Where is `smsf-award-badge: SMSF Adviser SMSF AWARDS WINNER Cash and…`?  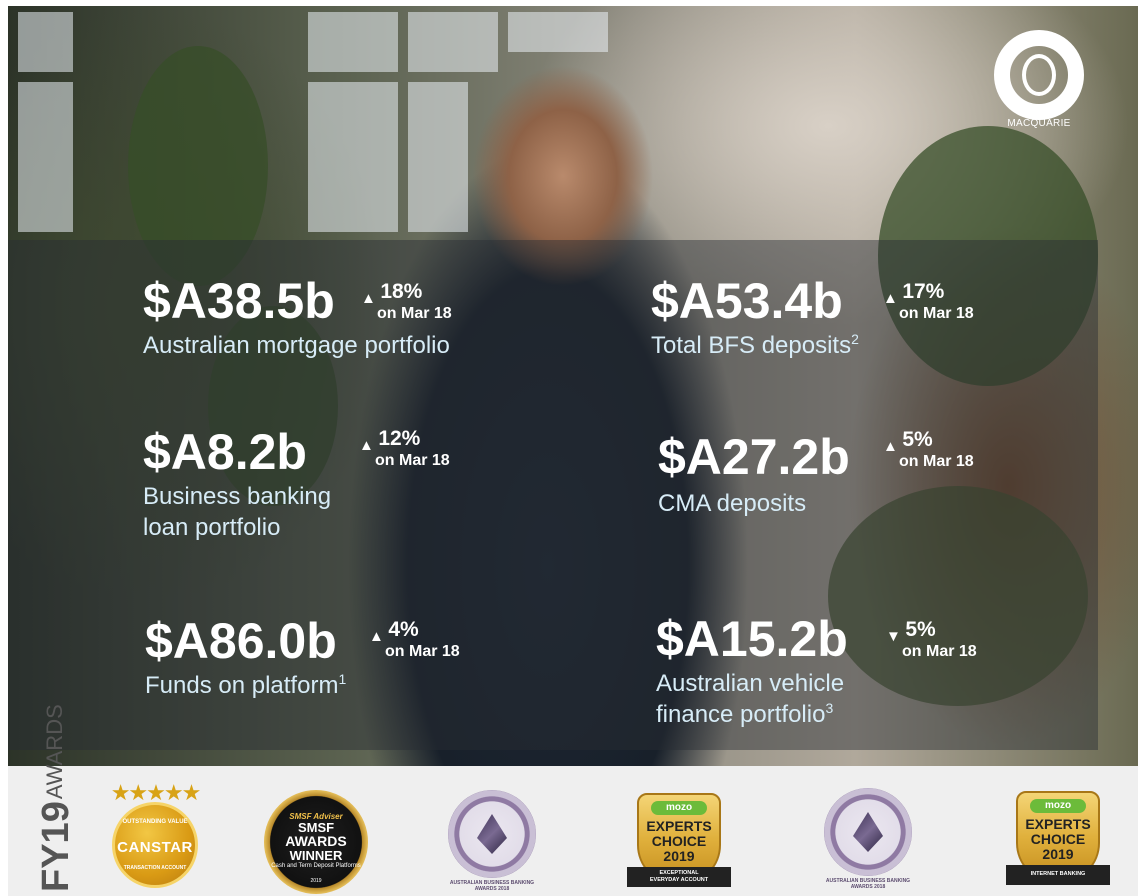 smsf-award-badge: SMSF Adviser SMSF AWARDS WINNER Cash and… is located at coordinates (316, 842).